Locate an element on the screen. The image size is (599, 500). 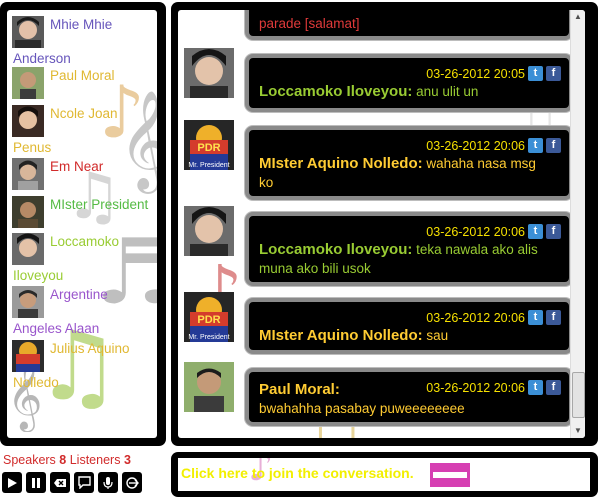
delete-button is located at coordinates (60, 482).